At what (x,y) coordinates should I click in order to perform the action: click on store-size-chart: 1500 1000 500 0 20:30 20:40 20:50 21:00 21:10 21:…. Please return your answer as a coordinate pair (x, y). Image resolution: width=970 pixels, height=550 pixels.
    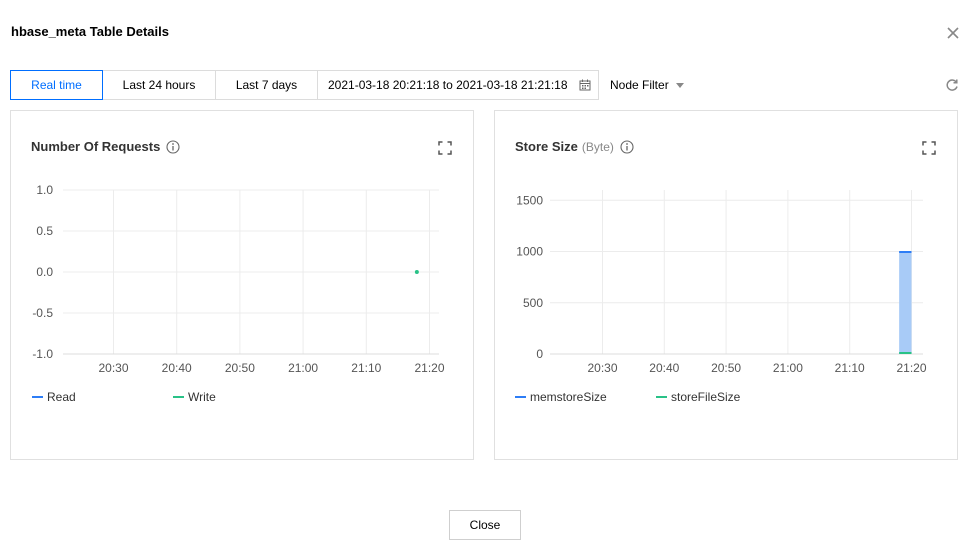
    Looking at the image, I should click on (721, 282).